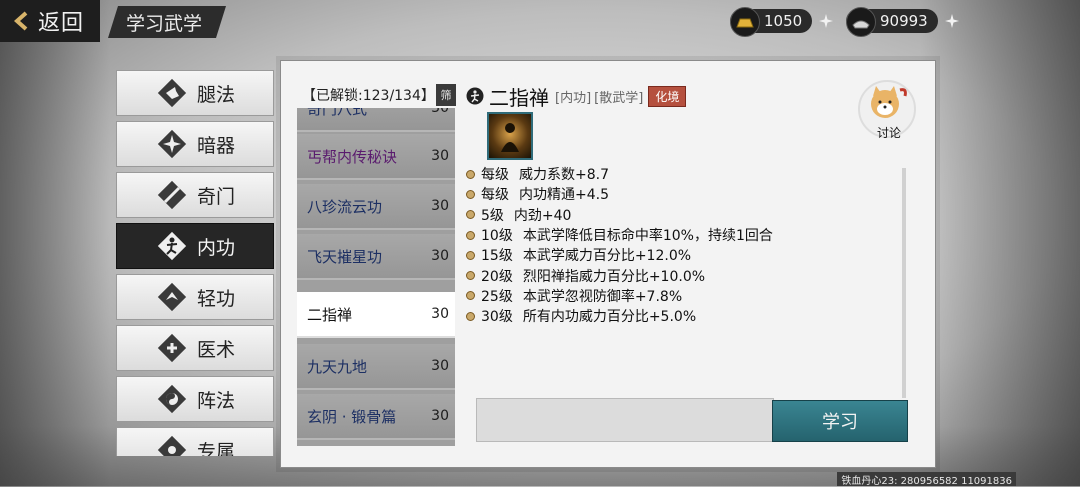  I want to click on skill-type-tag: [内功], so click(573, 98).